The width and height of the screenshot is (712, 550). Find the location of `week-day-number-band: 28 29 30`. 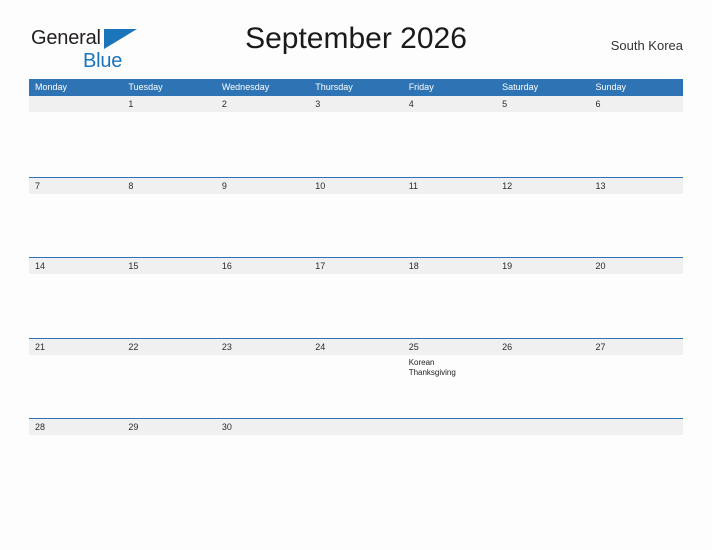

week-day-number-band: 28 29 30 is located at coordinates (356, 427).